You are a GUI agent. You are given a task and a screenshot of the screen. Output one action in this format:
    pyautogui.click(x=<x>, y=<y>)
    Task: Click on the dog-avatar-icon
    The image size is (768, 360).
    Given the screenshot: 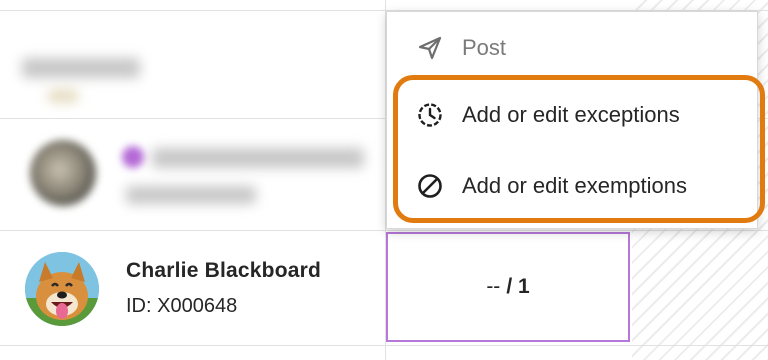 What is the action you would take?
    pyautogui.click(x=62, y=289)
    